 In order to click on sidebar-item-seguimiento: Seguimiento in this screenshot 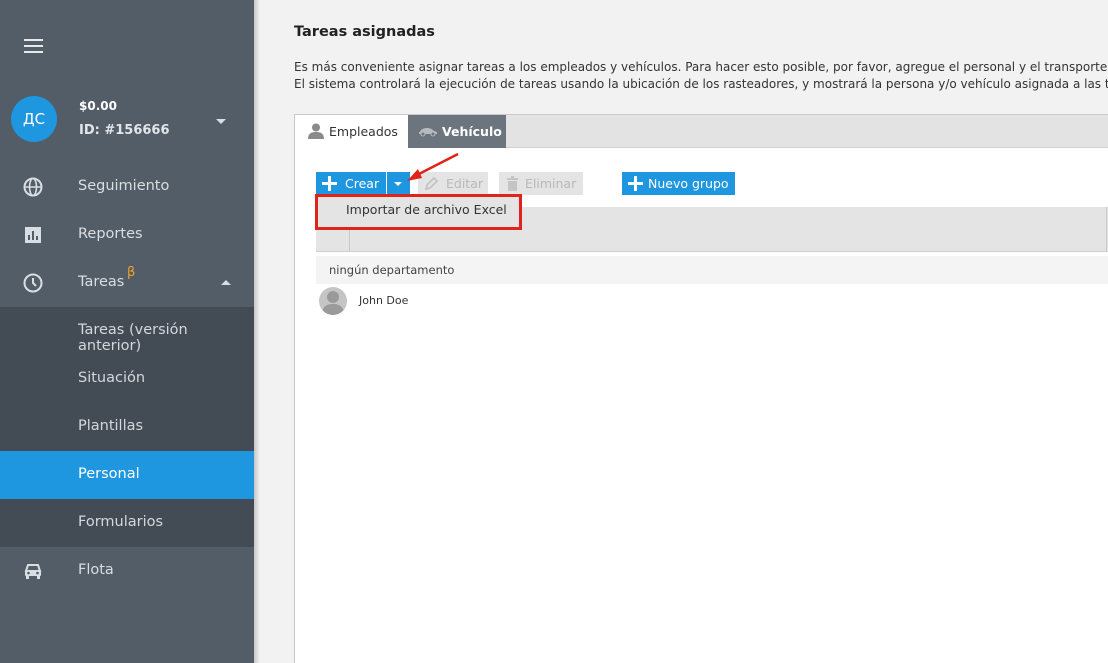, I will do `click(127, 187)`.